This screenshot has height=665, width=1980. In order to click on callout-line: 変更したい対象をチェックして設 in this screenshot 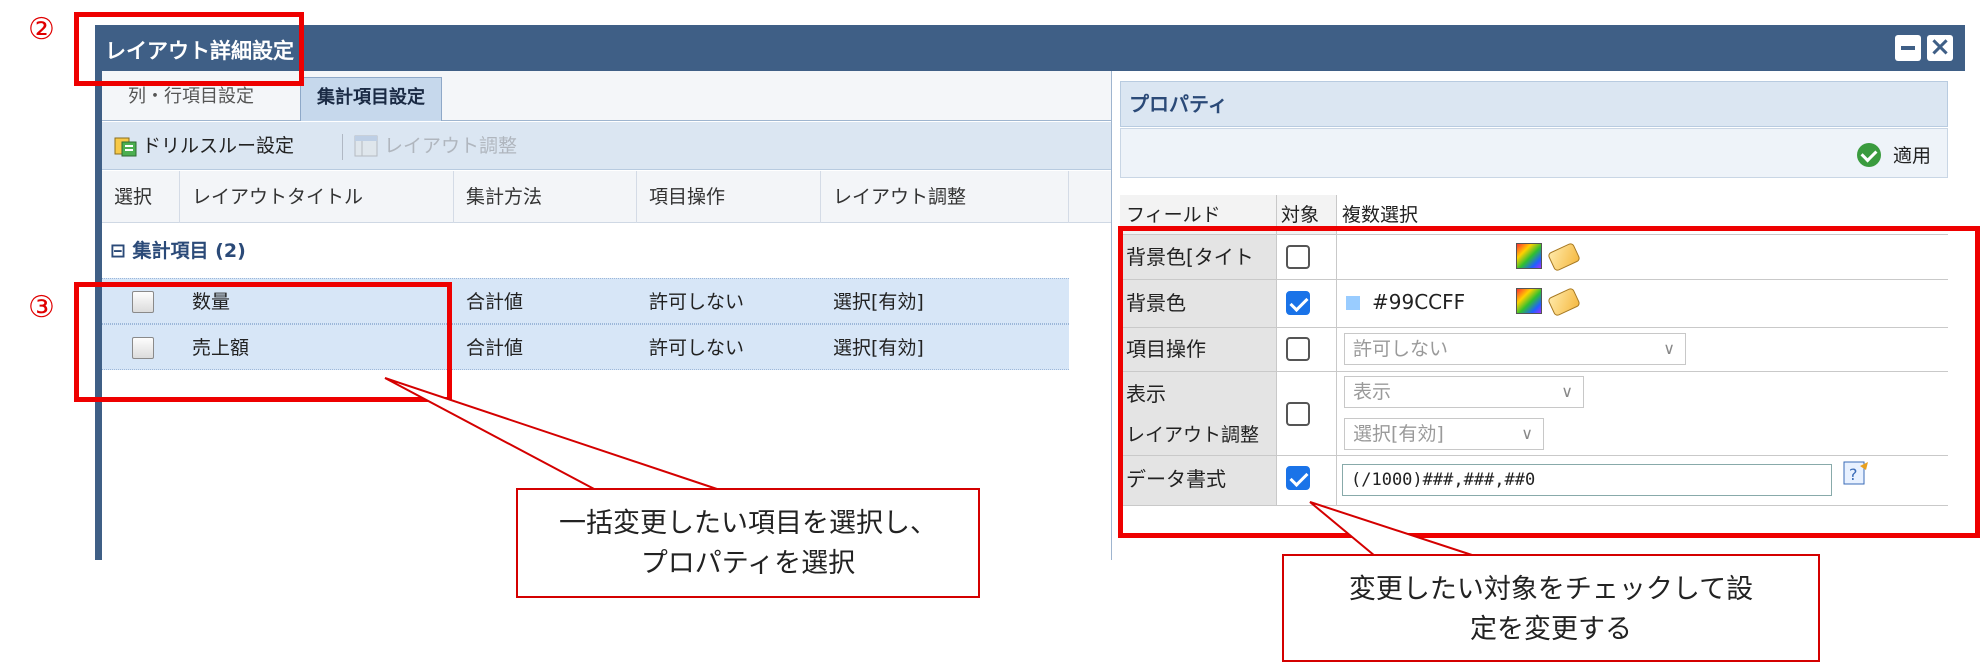, I will do `click(1551, 589)`.